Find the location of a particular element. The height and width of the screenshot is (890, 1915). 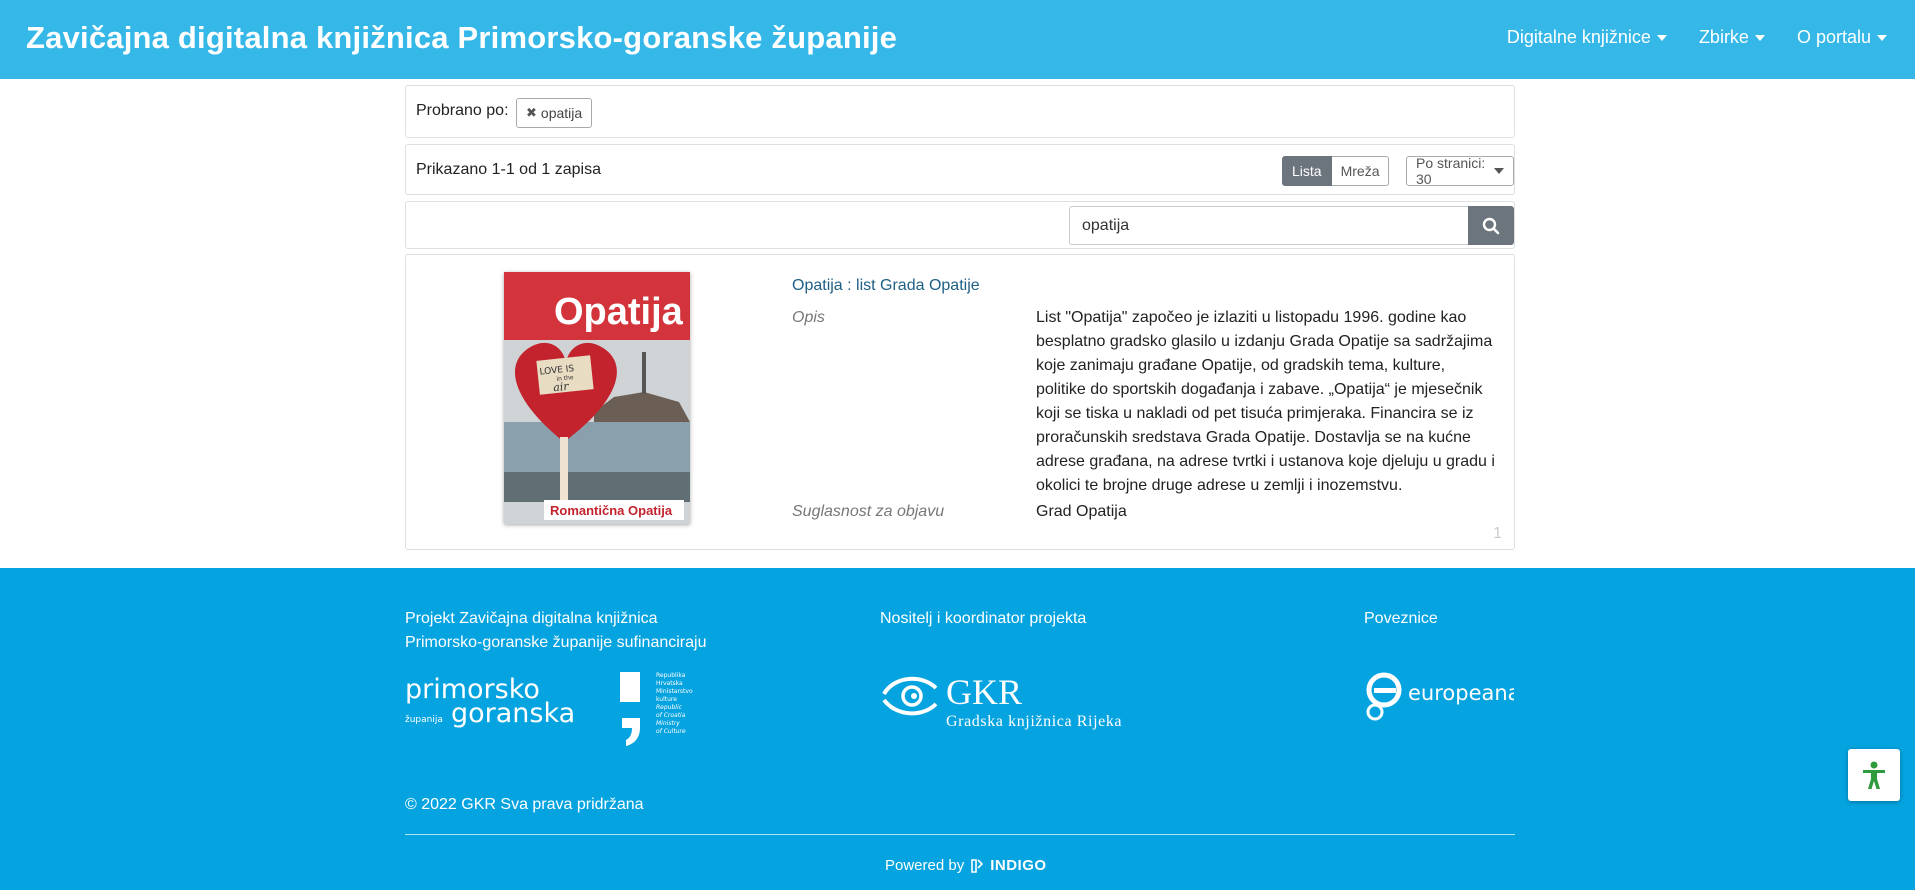

filter-chip-opatija: ✖ opatija is located at coordinates (554, 113).